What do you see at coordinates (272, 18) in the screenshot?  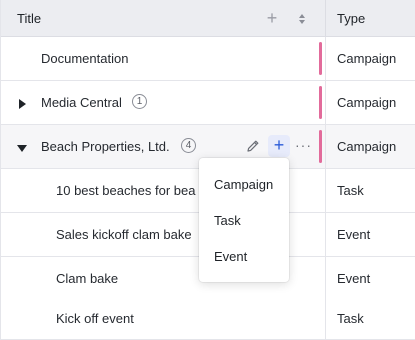 I see `add-column-plus-icon: +` at bounding box center [272, 18].